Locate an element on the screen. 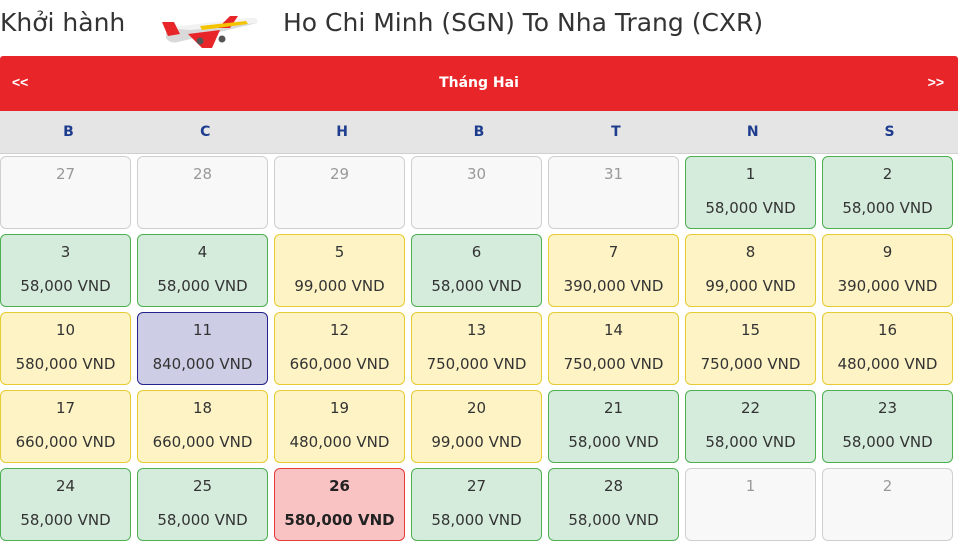 The width and height of the screenshot is (960, 552). day-cell: 21 58,000 VND is located at coordinates (613, 426).